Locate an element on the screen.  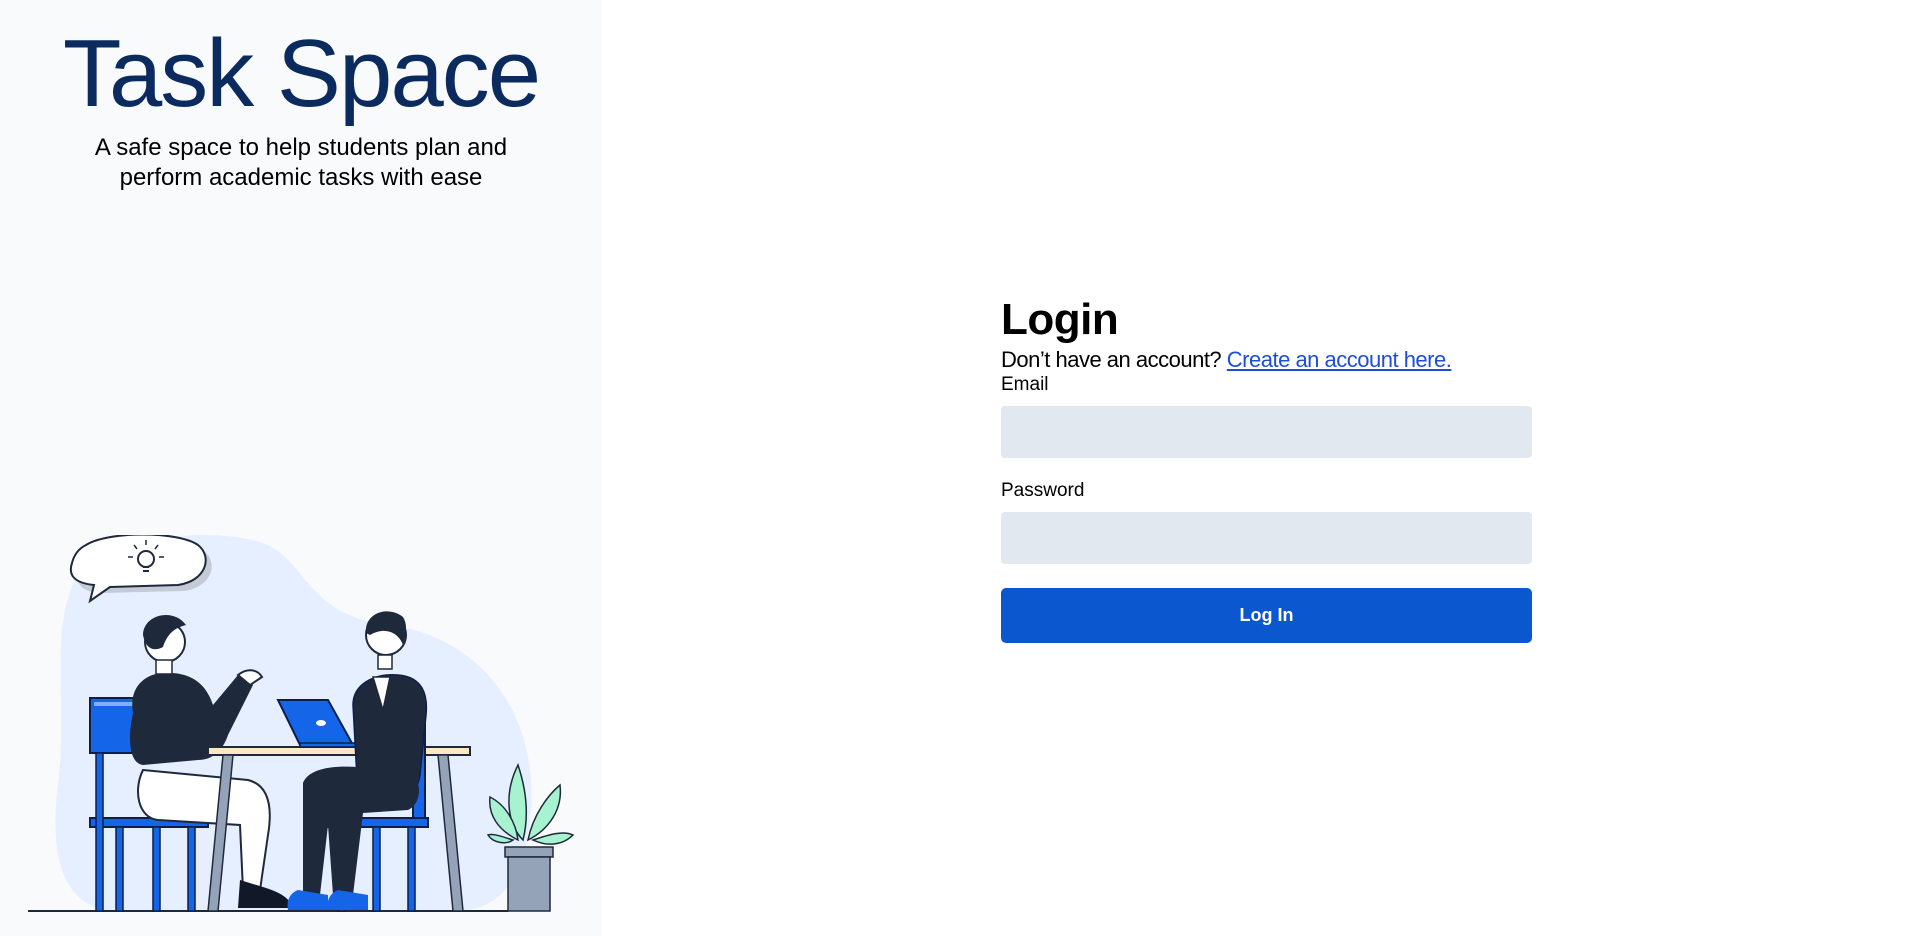
login-heading: Login is located at coordinates (1060, 319).